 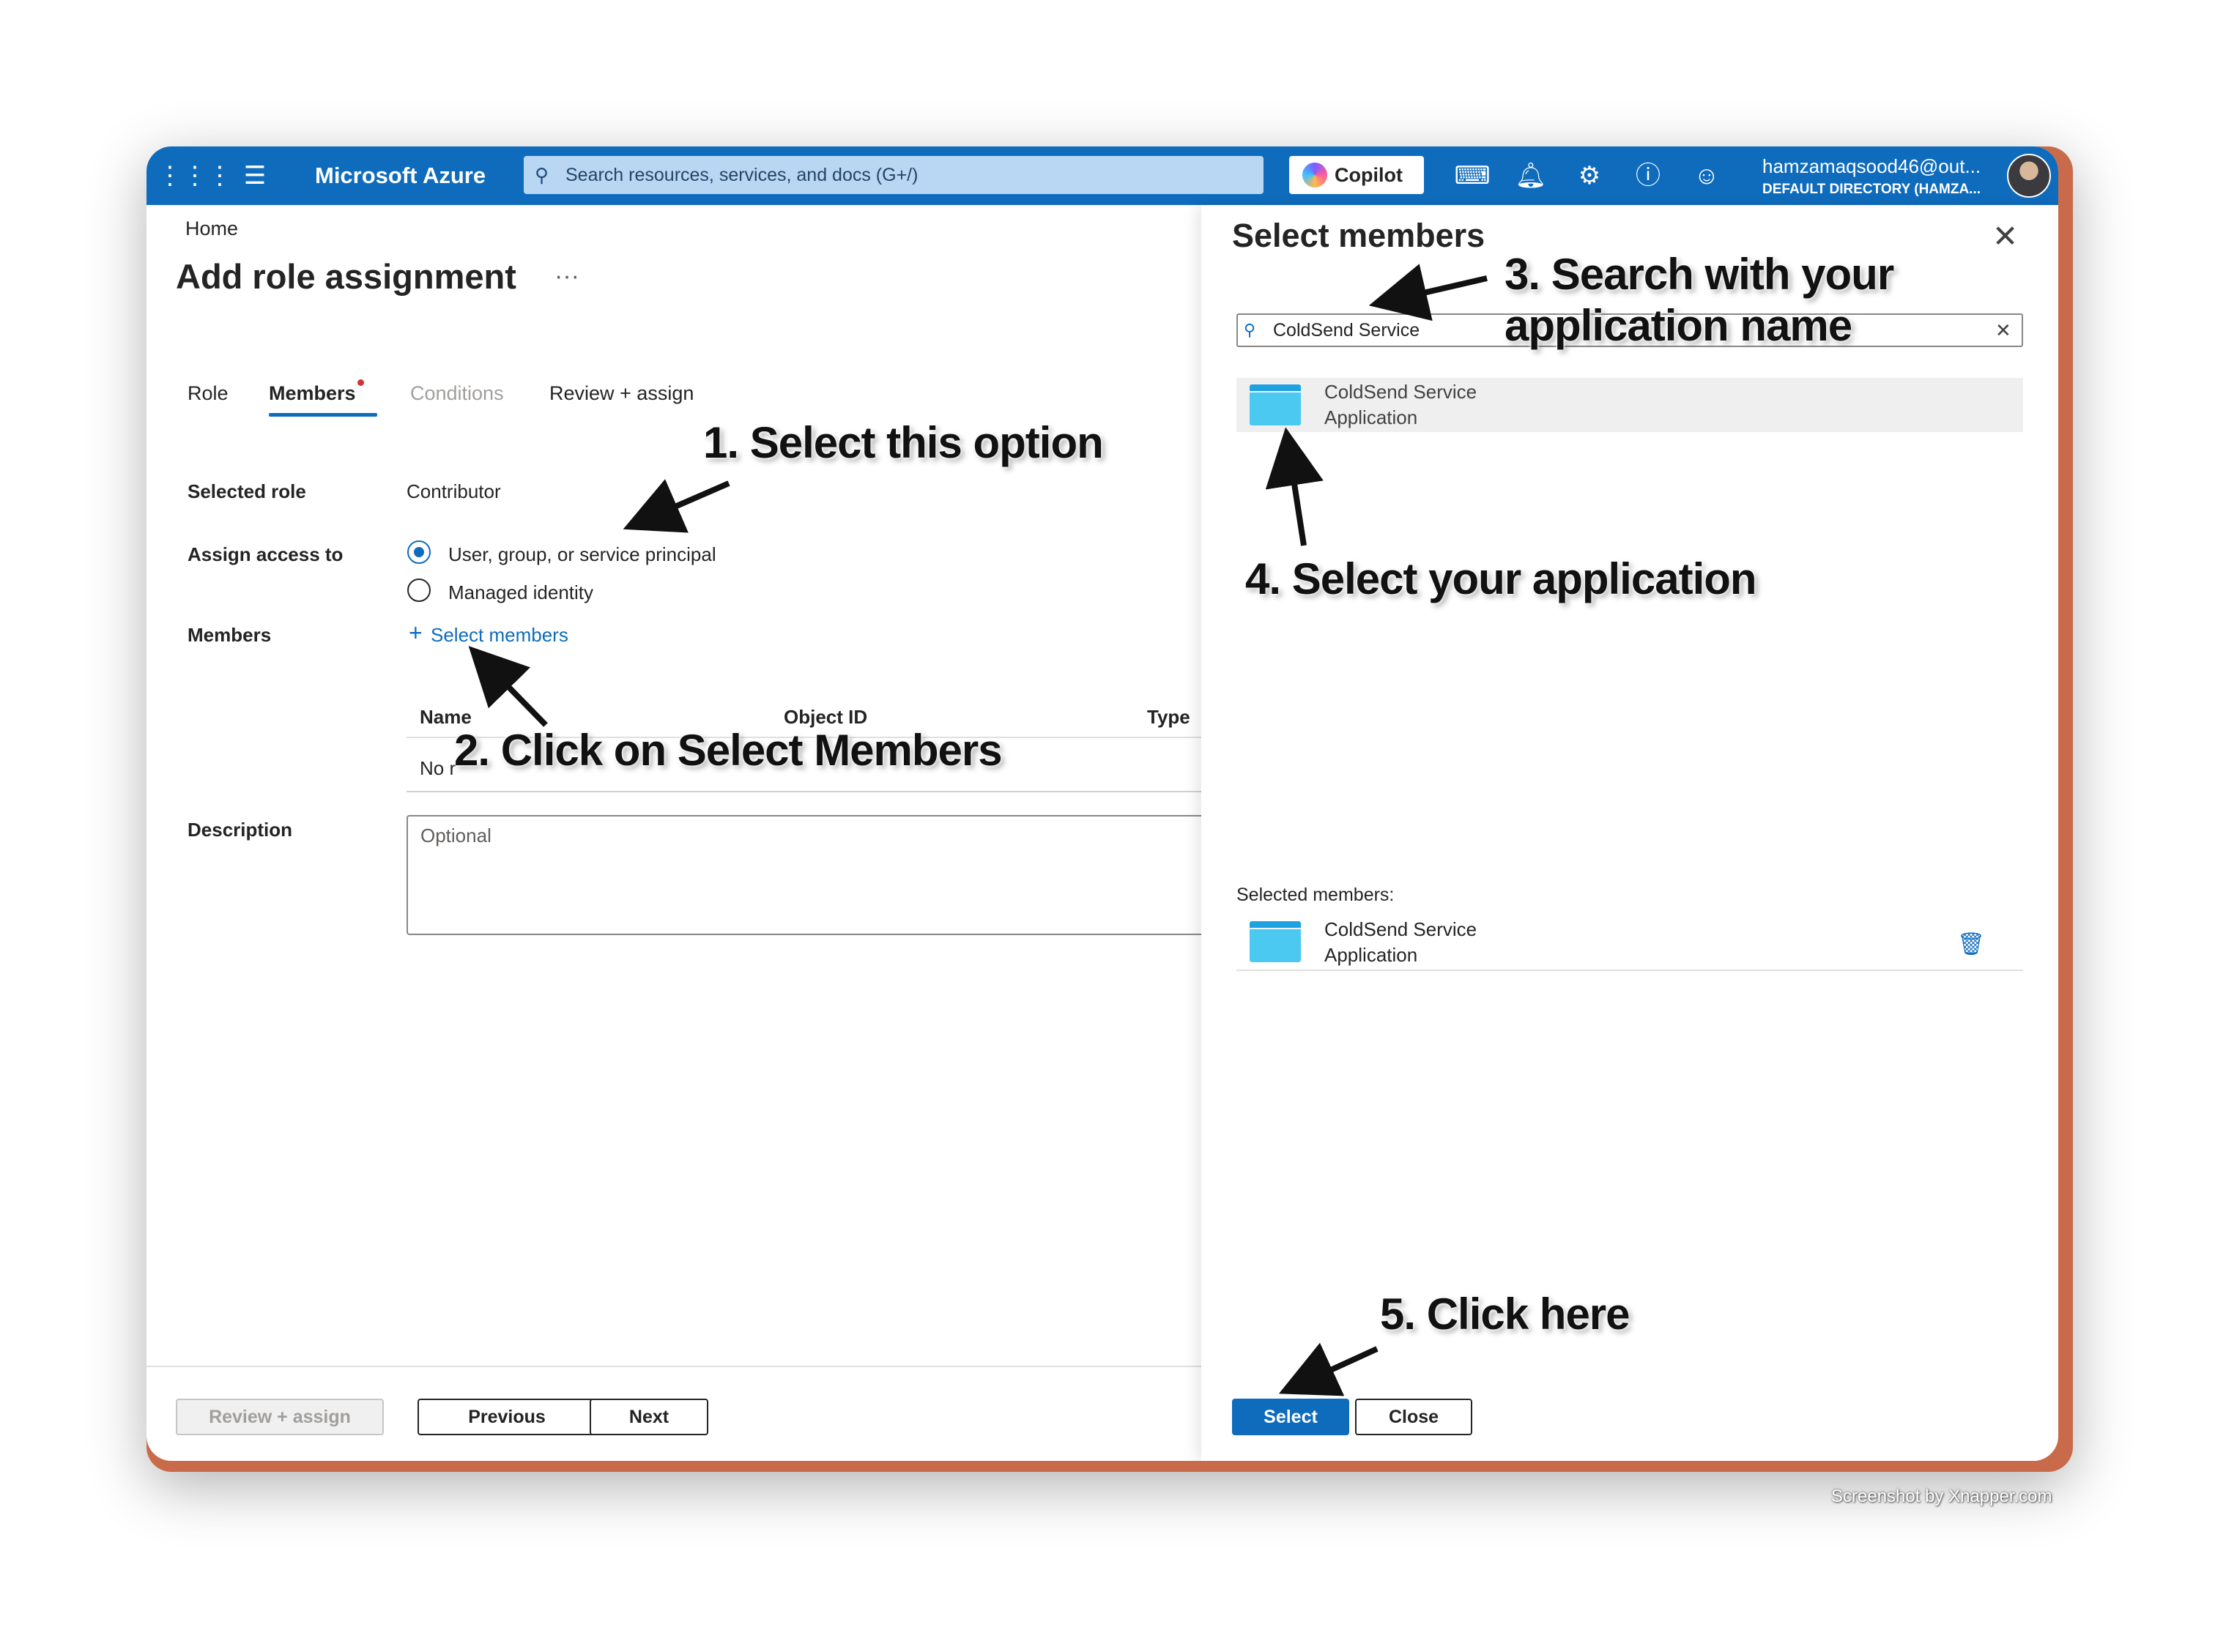 I want to click on annotation-step5: 5. Click here, so click(x=1505, y=1314).